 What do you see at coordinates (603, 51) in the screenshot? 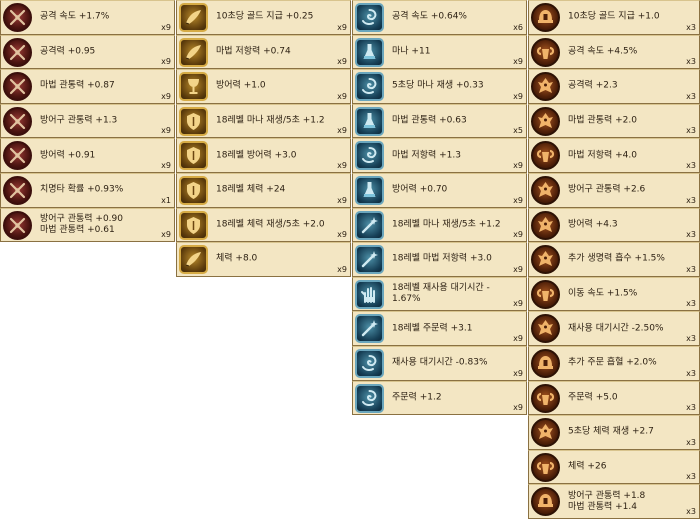
I see `rune-stat-label: 공격 속도 +4.5%` at bounding box center [603, 51].